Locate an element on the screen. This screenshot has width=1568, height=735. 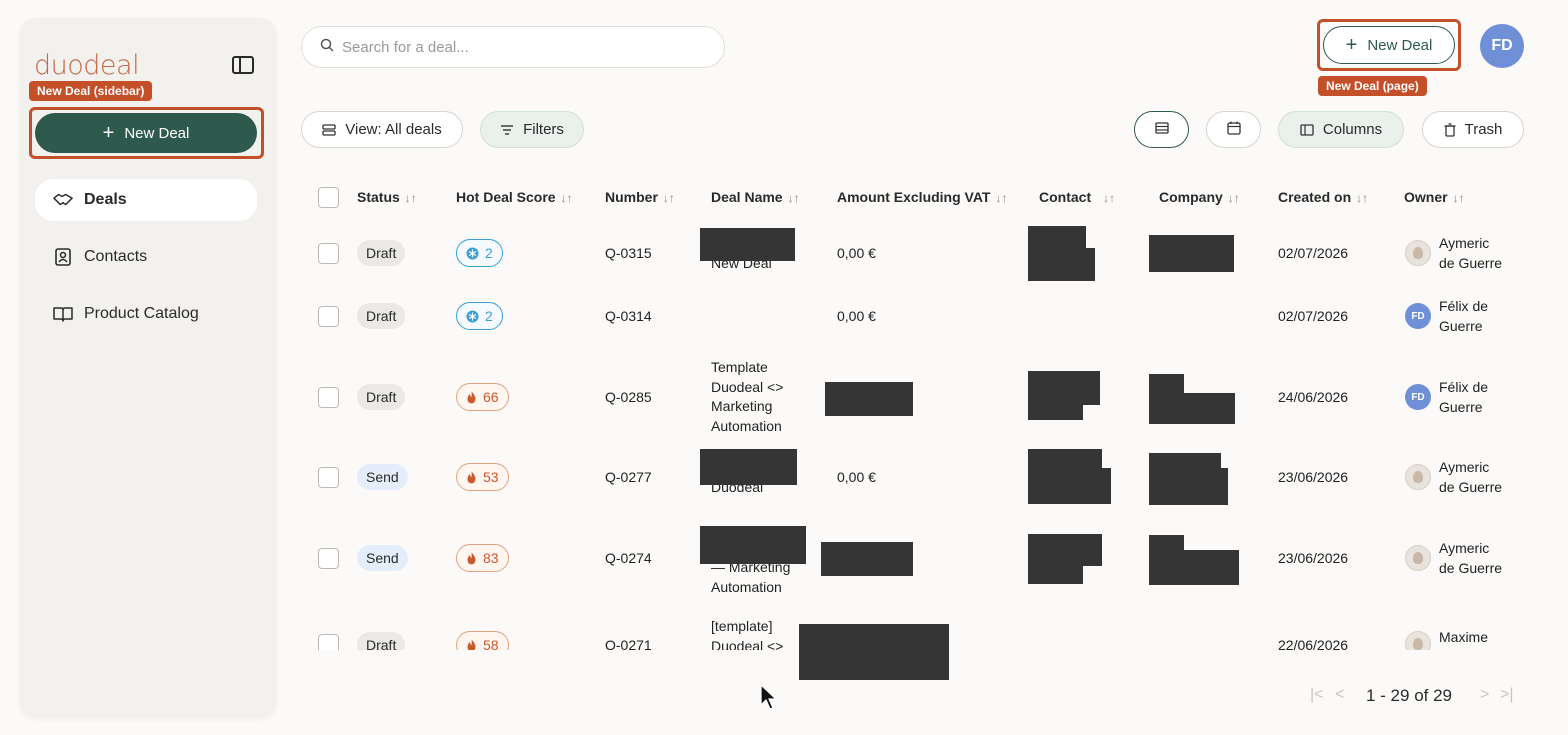
view-selector-button: View: All deals is located at coordinates (382, 129).